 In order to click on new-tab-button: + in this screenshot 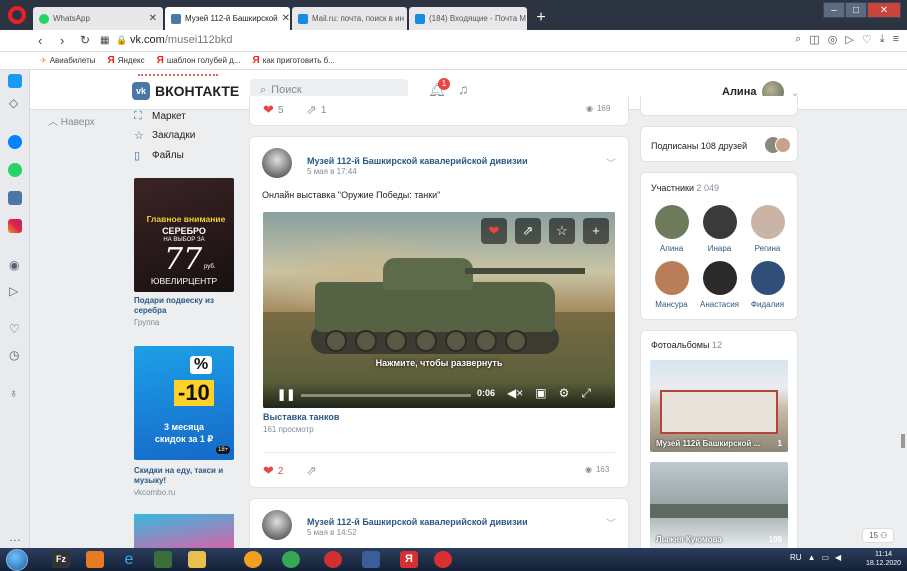, I will do `click(541, 18)`.